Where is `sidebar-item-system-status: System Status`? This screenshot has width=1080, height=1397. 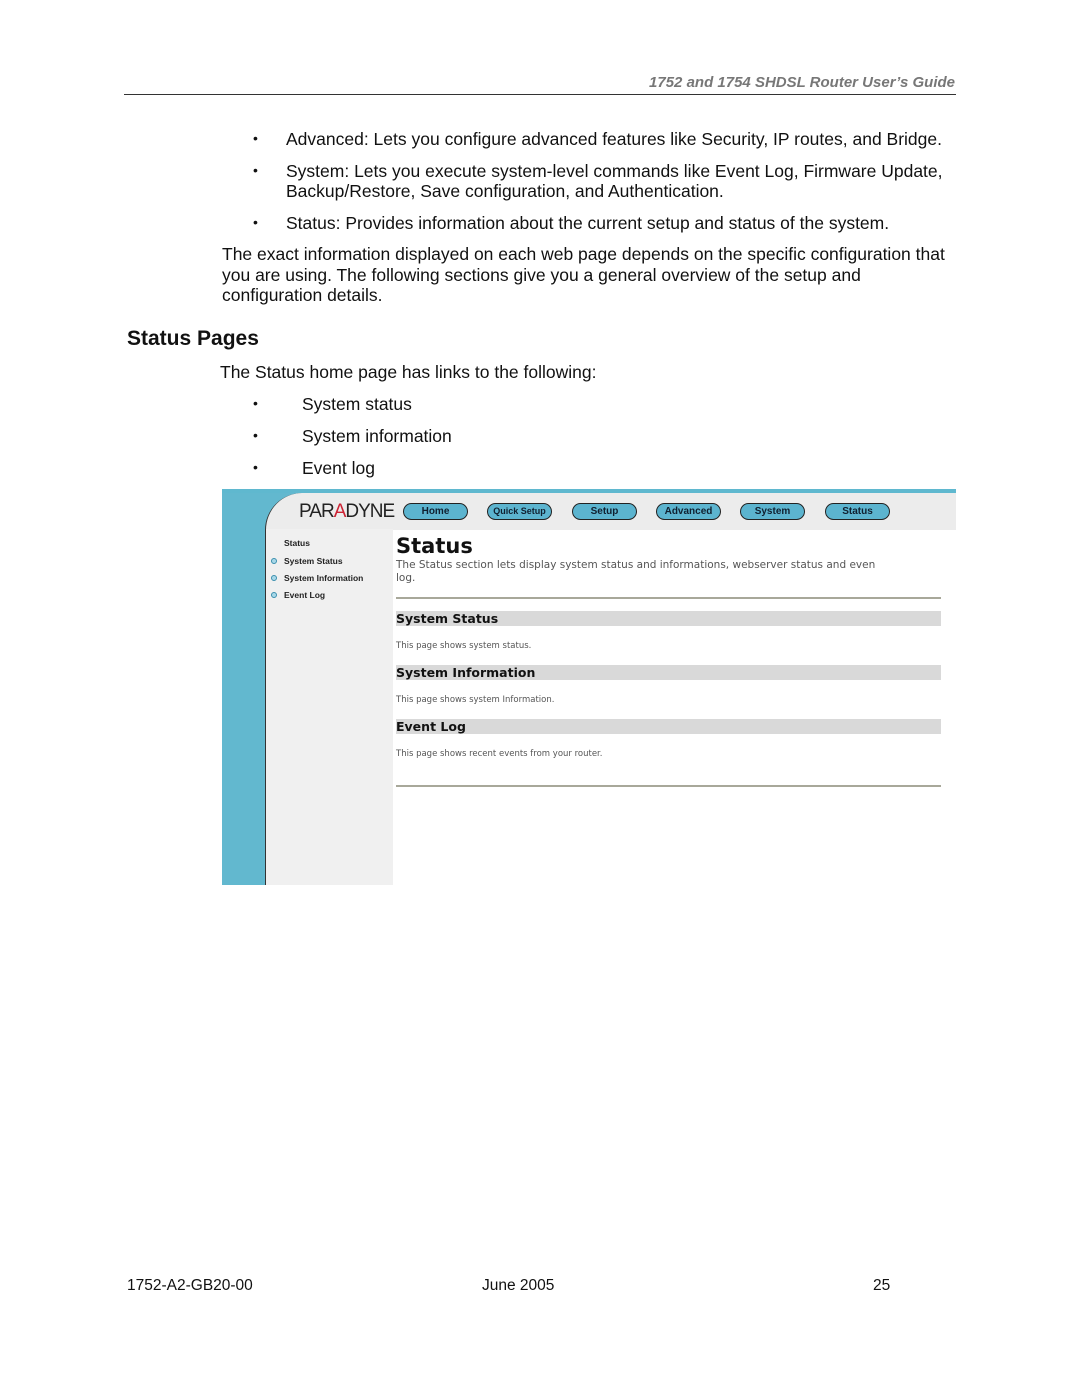
sidebar-item-system-status: System Status is located at coordinates (313, 561).